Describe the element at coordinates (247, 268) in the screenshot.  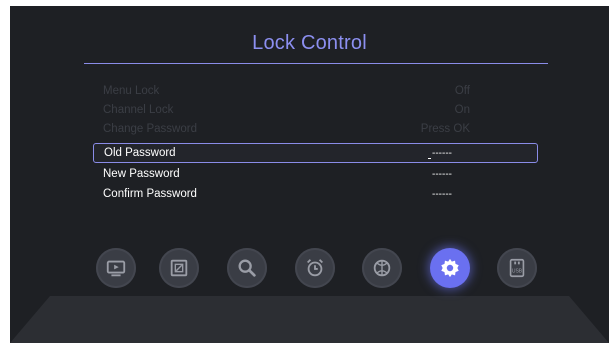
I see `search-icon` at that location.